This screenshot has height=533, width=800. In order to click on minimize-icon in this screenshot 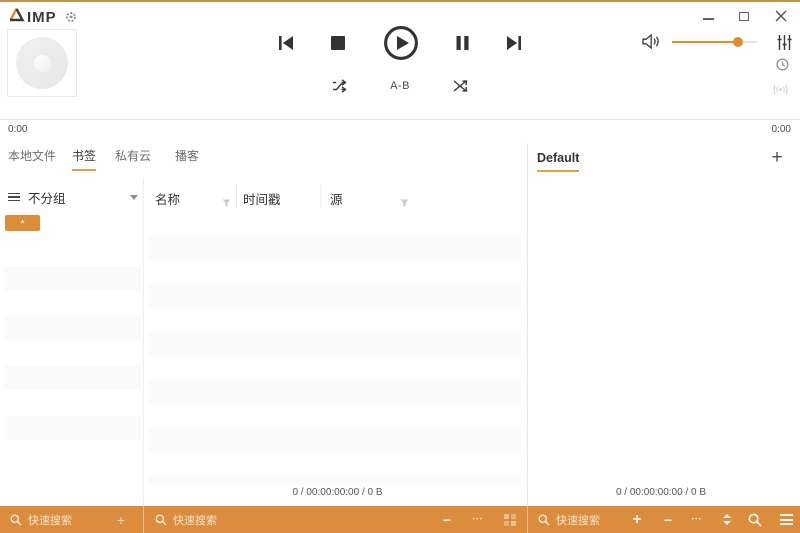, I will do `click(708, 19)`.